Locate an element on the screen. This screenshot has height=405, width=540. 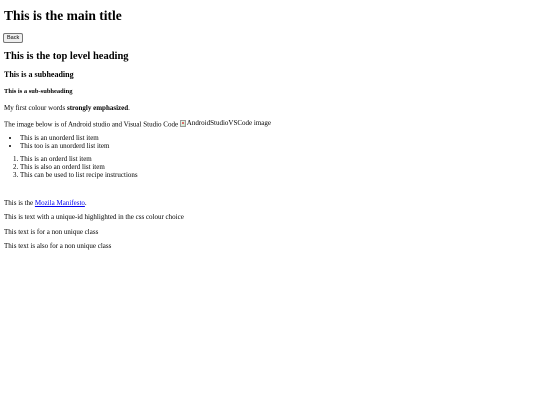
list-item: This is also an orderd list item is located at coordinates (79, 167).